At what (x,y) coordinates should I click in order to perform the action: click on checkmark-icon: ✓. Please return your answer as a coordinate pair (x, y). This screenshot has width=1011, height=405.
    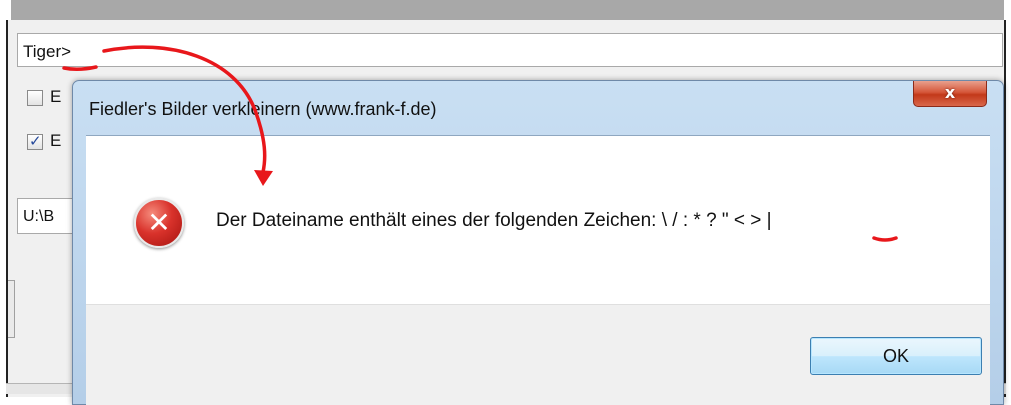
    Looking at the image, I should click on (35, 141).